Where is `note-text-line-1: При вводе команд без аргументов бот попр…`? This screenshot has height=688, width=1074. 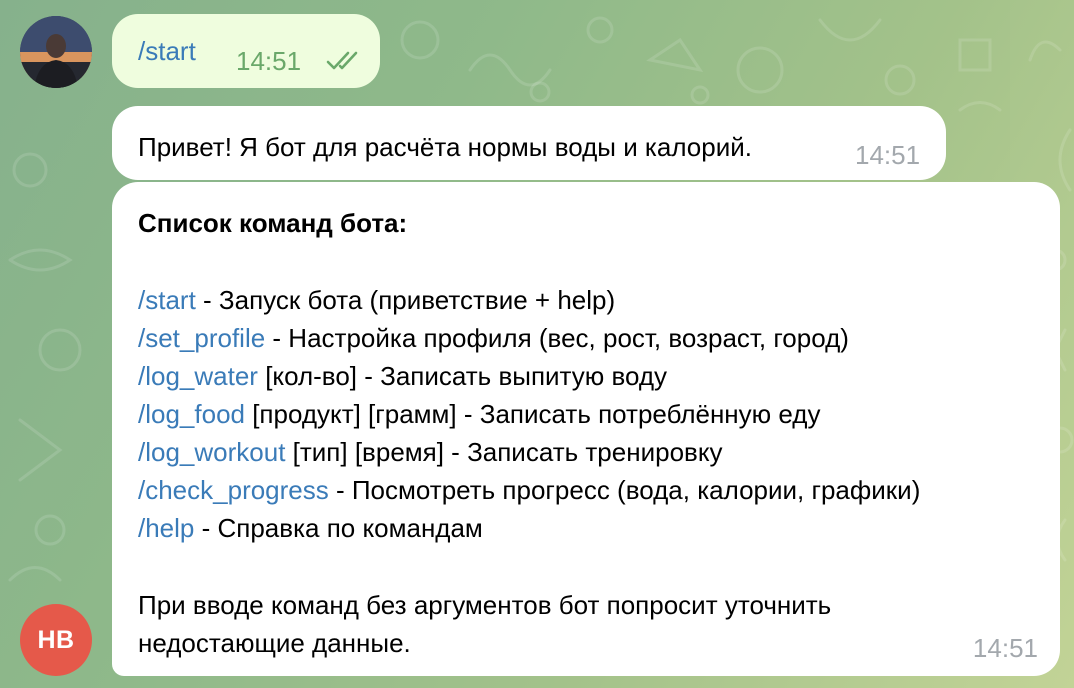
note-text-line-1: При вводе команд без аргументов бот попр… is located at coordinates (485, 605).